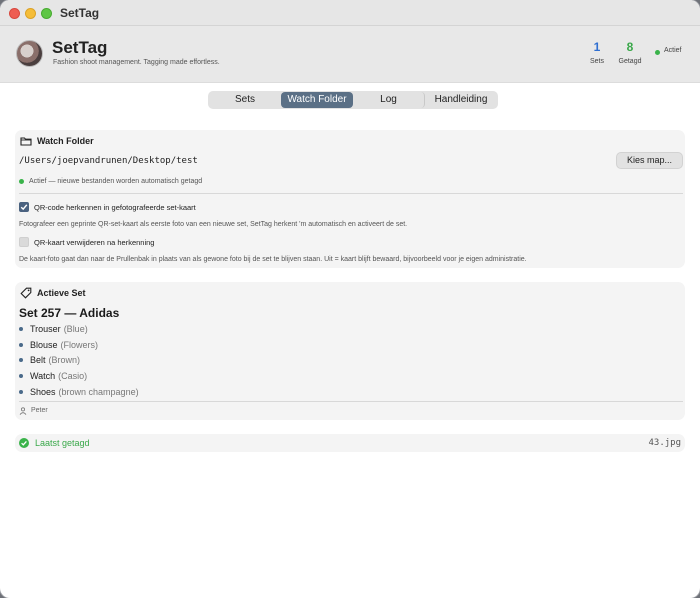 The height and width of the screenshot is (598, 700). What do you see at coordinates (14, 13) in the screenshot?
I see `close-window-button` at bounding box center [14, 13].